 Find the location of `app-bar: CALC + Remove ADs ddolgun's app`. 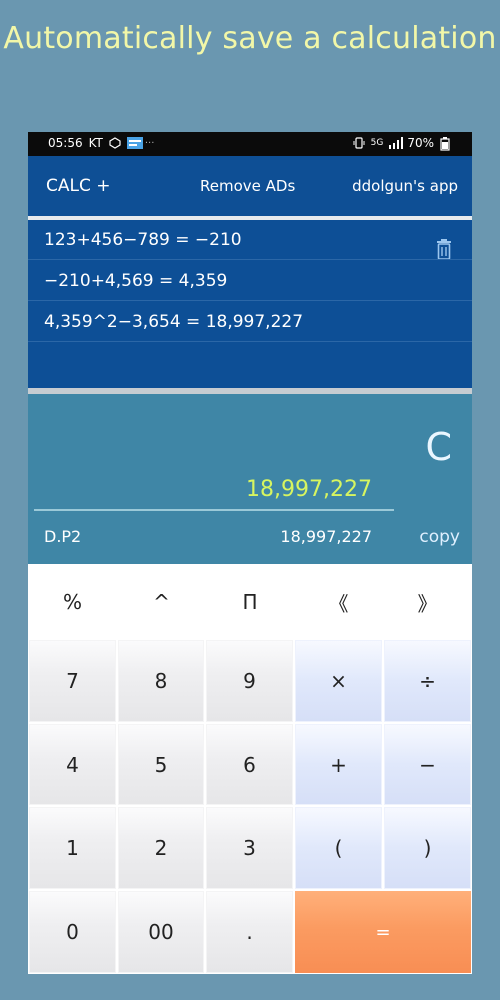

app-bar: CALC + Remove ADs ddolgun's app is located at coordinates (250, 186).